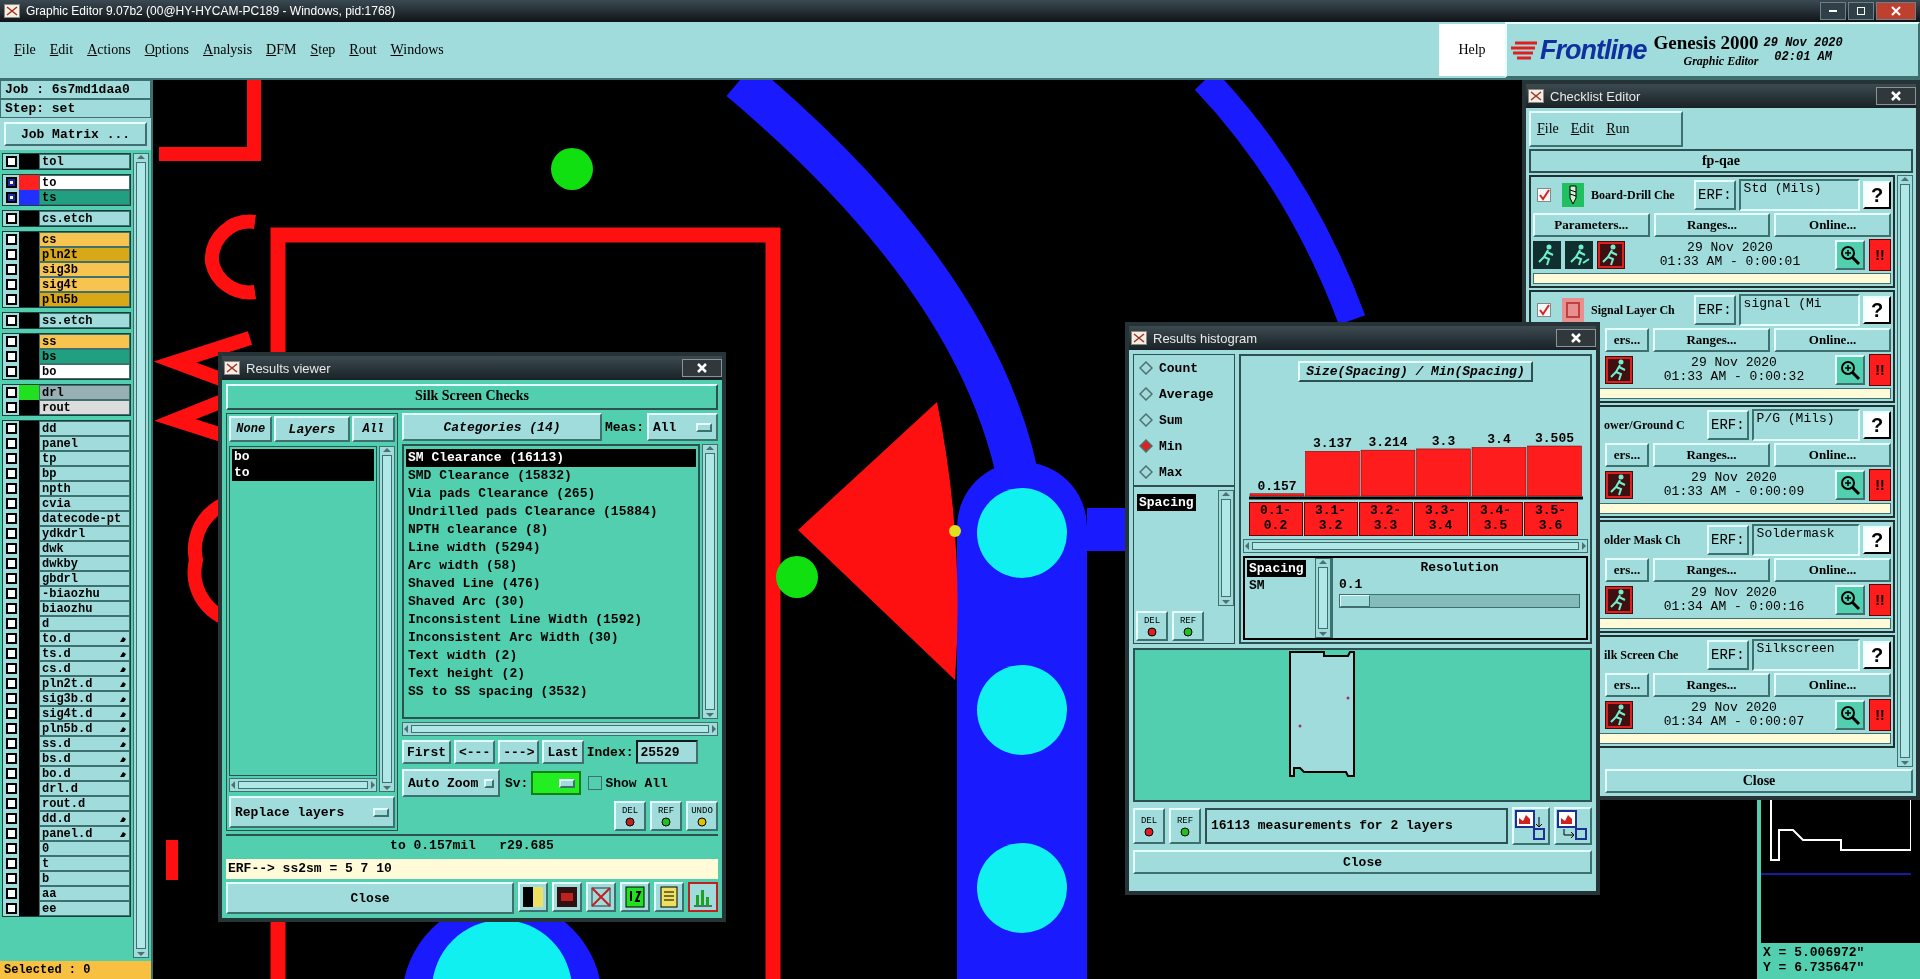  I want to click on zoom-mode-dropdown: Auto Zoom, so click(451, 783).